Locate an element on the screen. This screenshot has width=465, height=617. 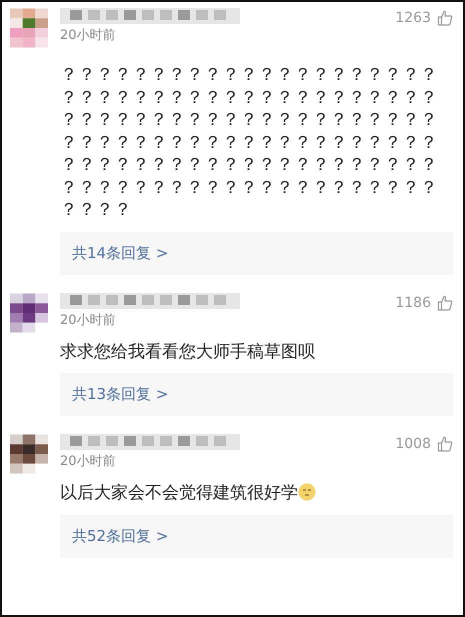
like-count: 1263 is located at coordinates (413, 18).